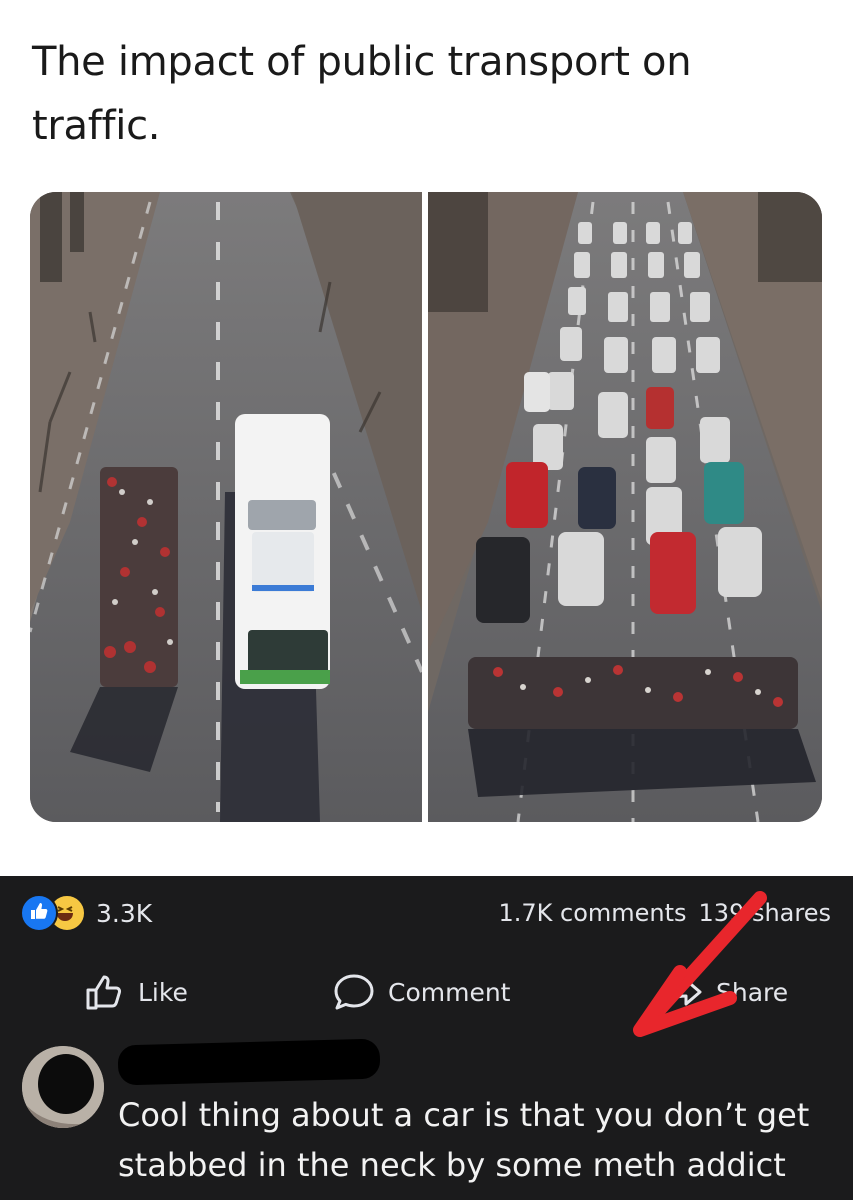 The width and height of the screenshot is (853, 1200). I want to click on comment-bubble-icon, so click(354, 992).